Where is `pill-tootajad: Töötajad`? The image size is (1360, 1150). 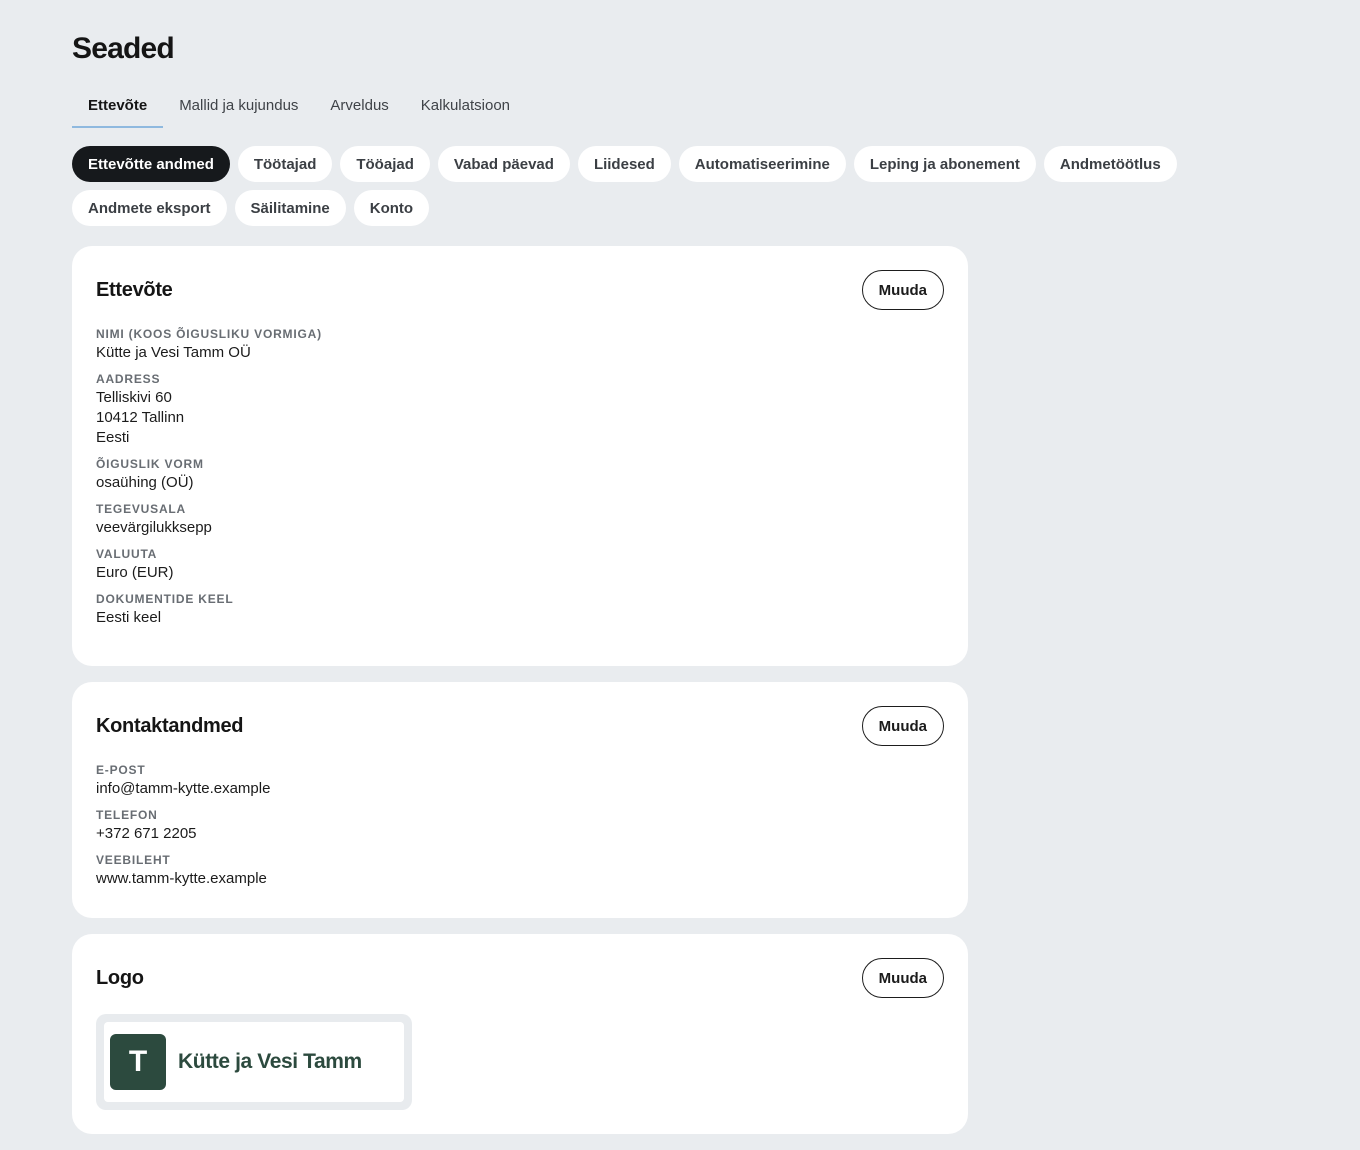
pill-tootajad: Töötajad is located at coordinates (285, 164).